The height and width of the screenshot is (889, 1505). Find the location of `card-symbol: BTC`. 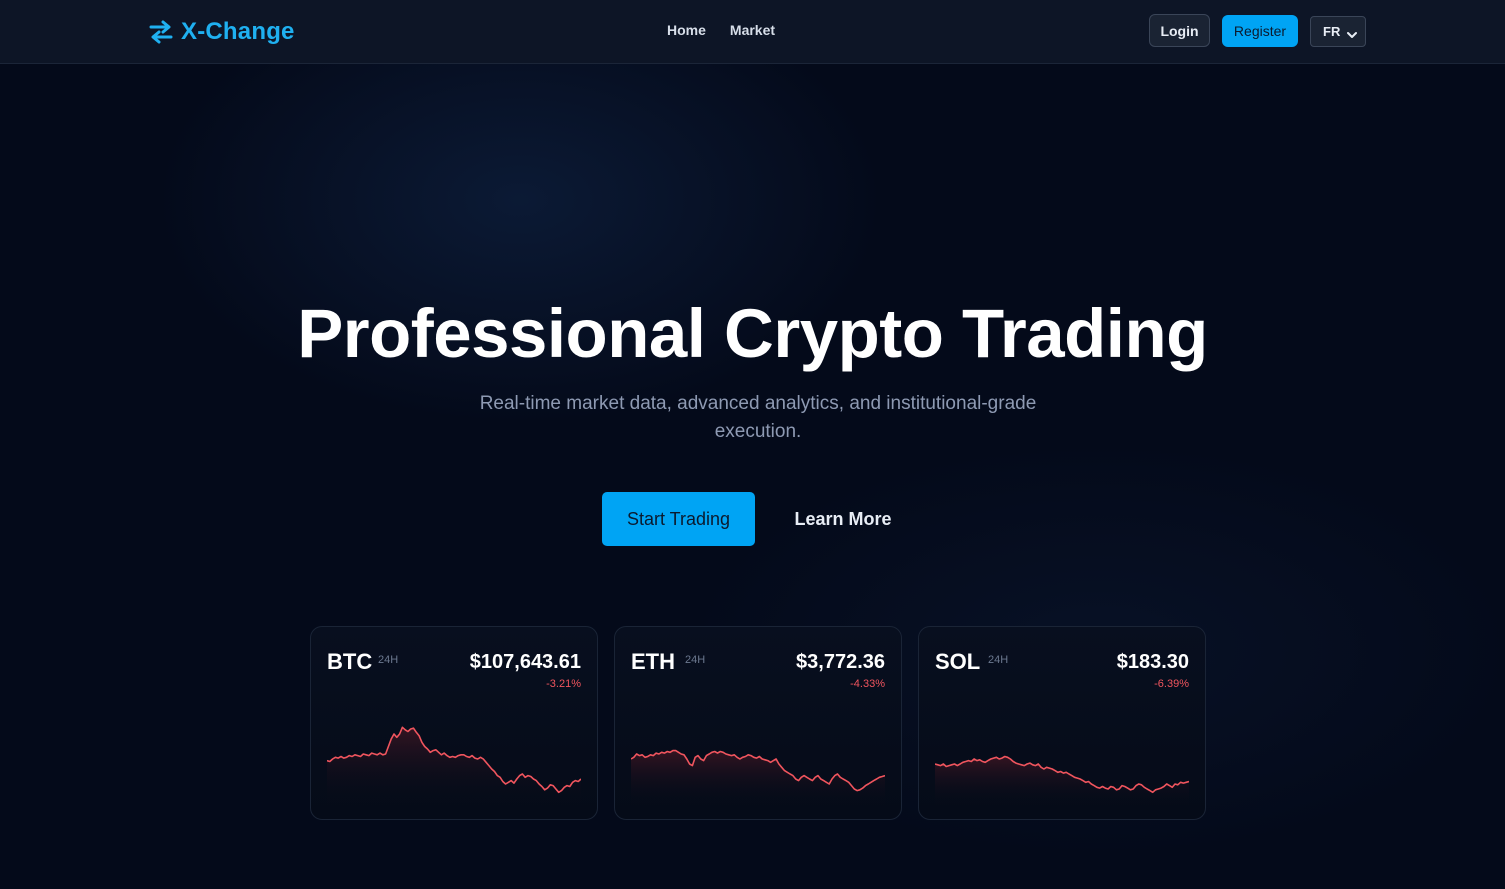

card-symbol: BTC is located at coordinates (350, 661).